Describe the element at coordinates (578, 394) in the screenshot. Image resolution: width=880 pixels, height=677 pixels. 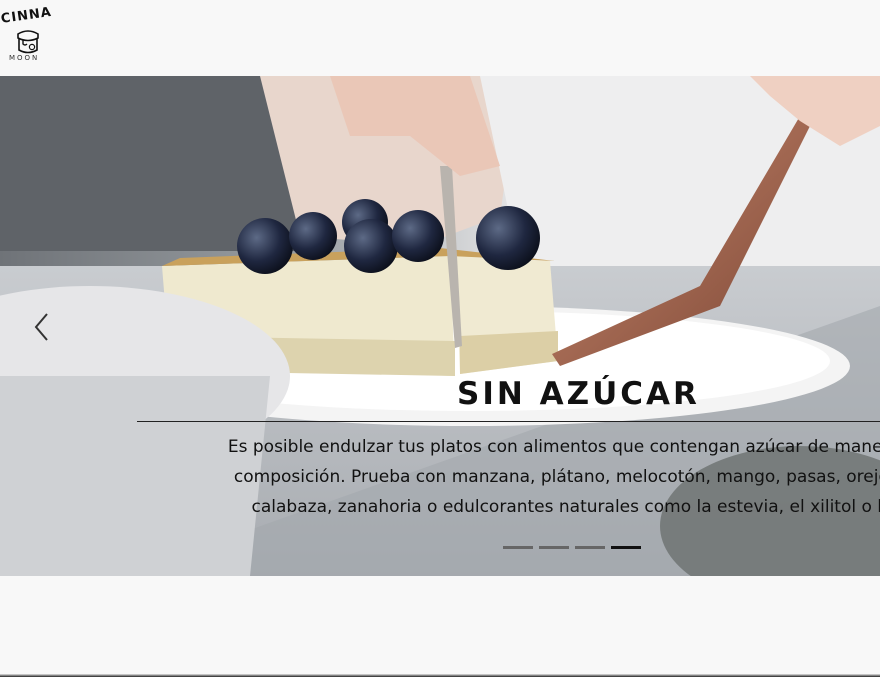
I see `slide-title: SIN AZÚCAR` at that location.